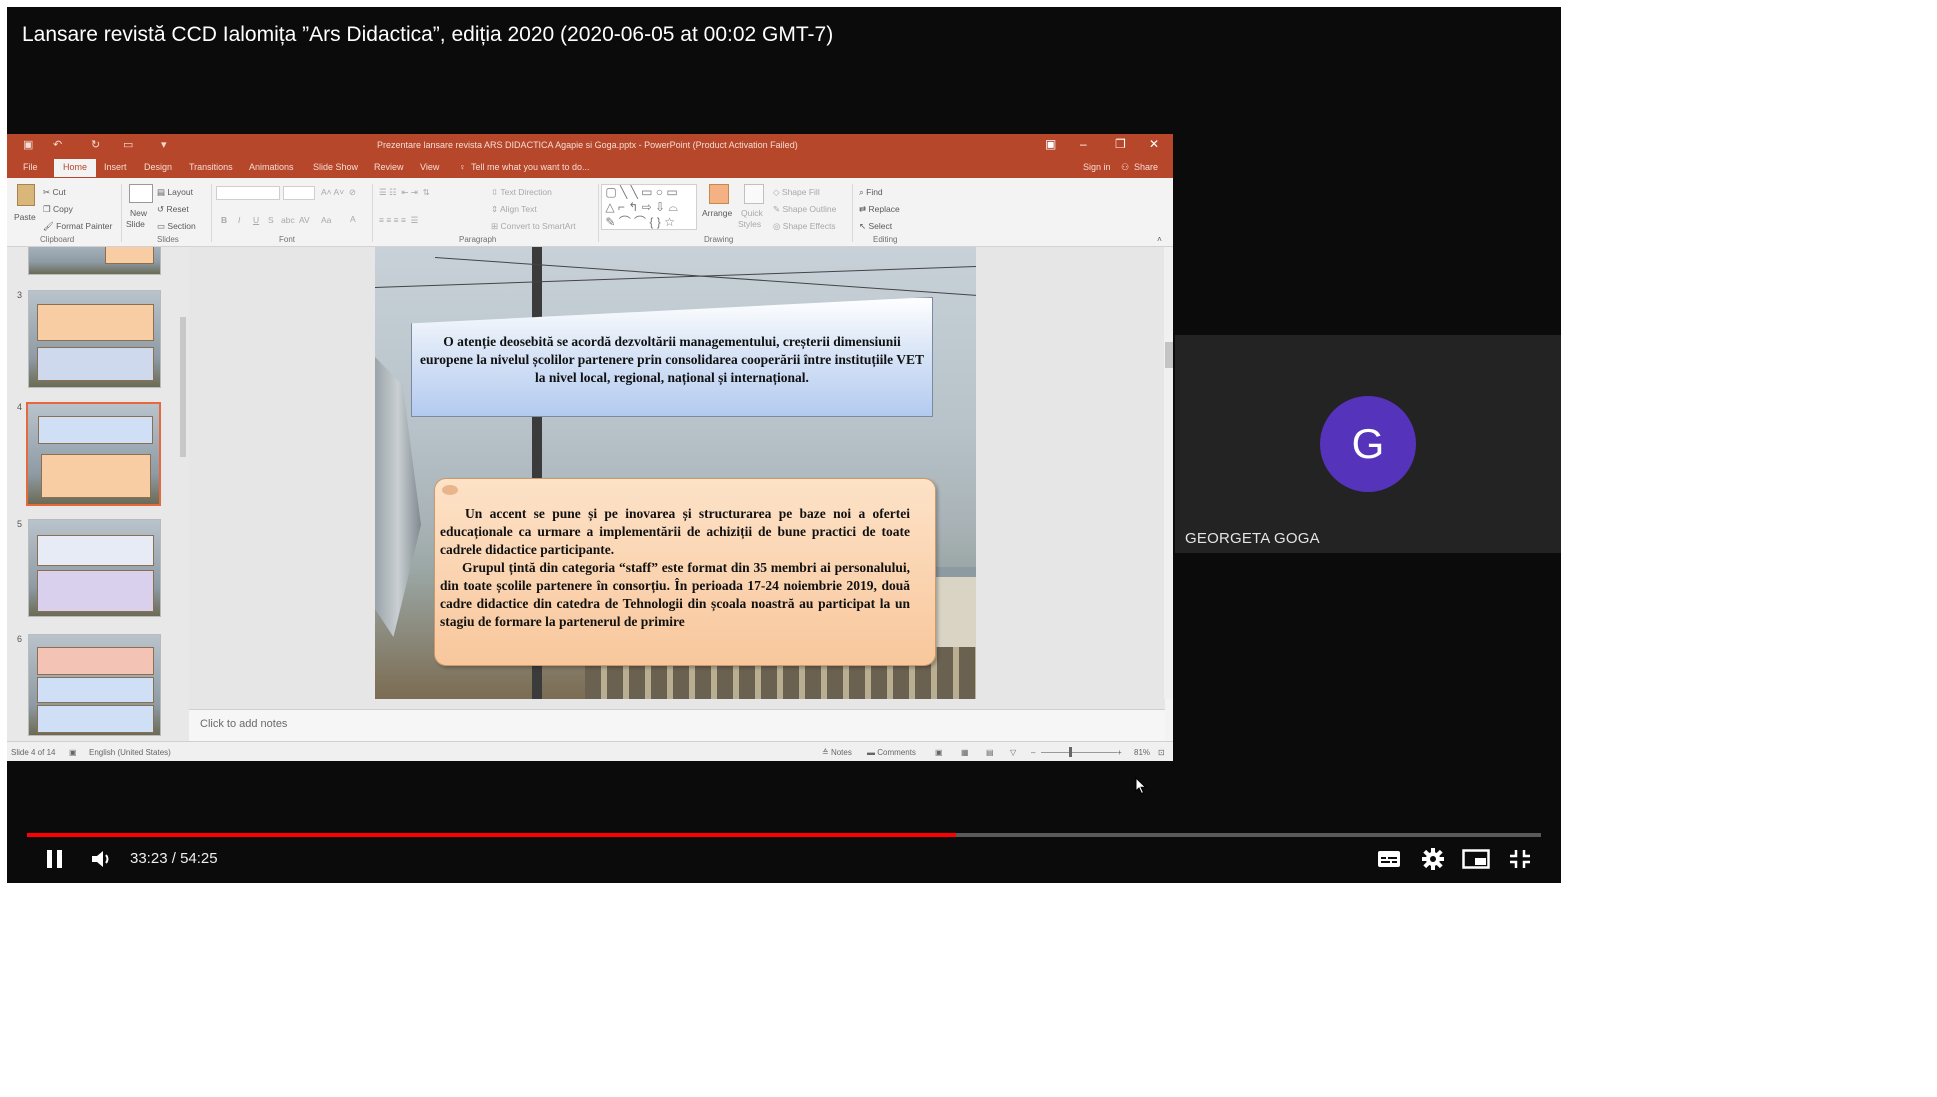 This screenshot has height=1097, width=1937. I want to click on exit-fullscreen-icon, so click(1520, 859).